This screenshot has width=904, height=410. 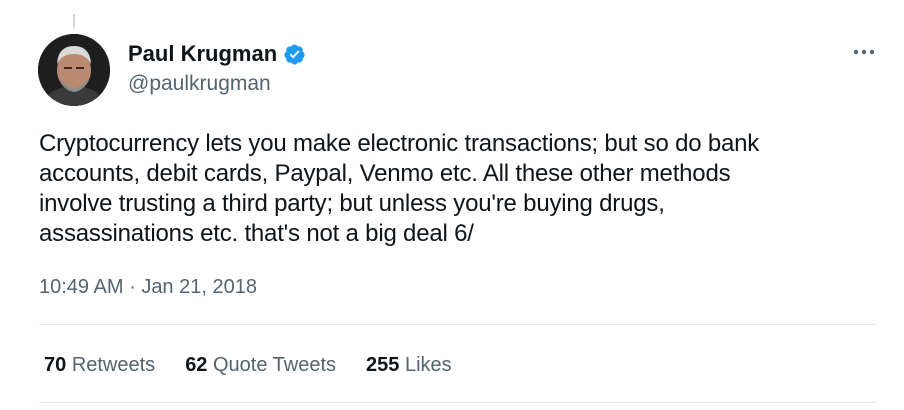 I want to click on engagement-stats: 70 Retweets 62 Quote Tweets 255 Likes, so click(x=248, y=365).